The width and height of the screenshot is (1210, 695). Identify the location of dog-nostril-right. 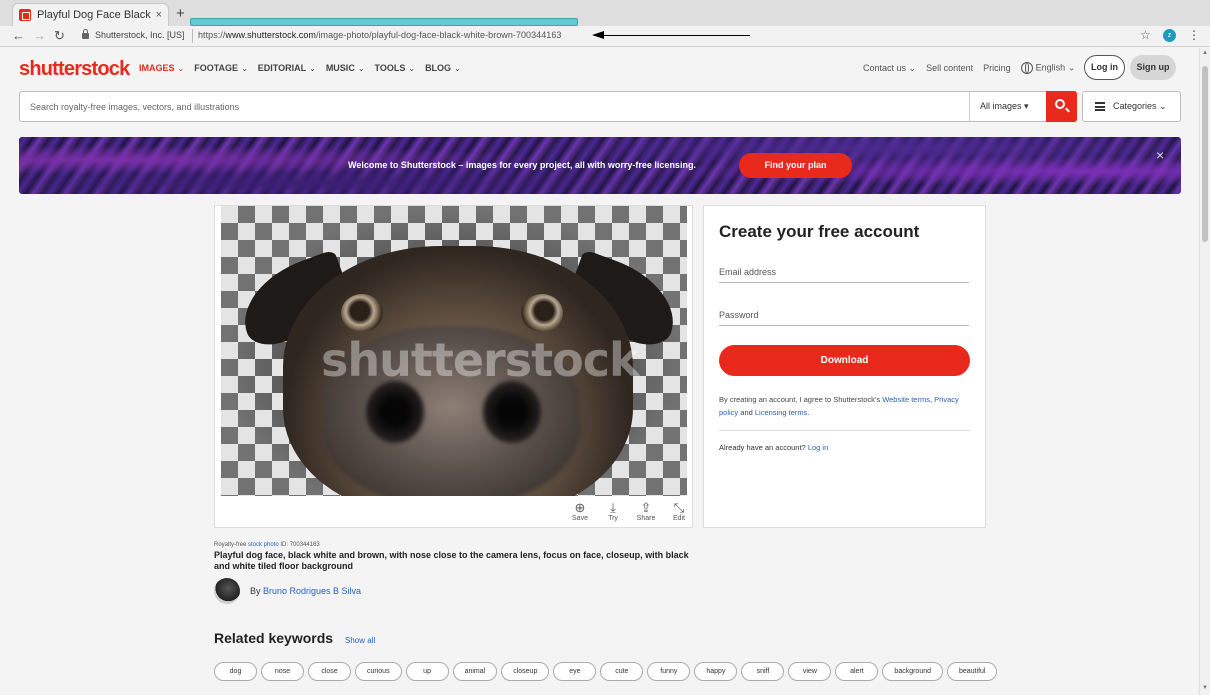
(512, 412).